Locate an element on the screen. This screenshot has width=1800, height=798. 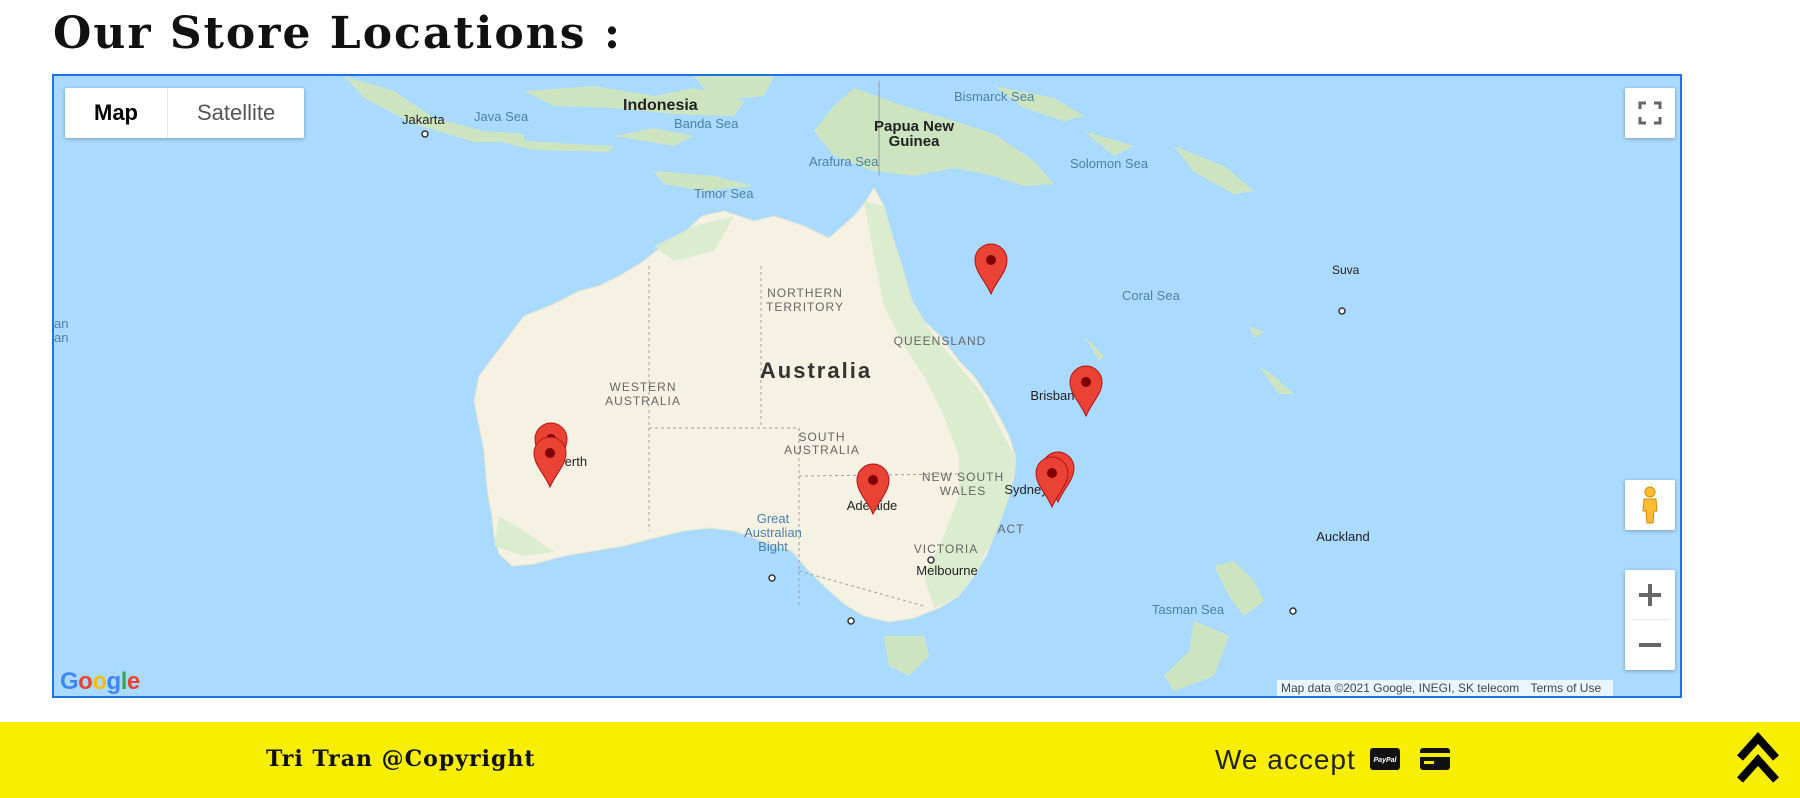
we-accept-label: We accept is located at coordinates (1285, 759).